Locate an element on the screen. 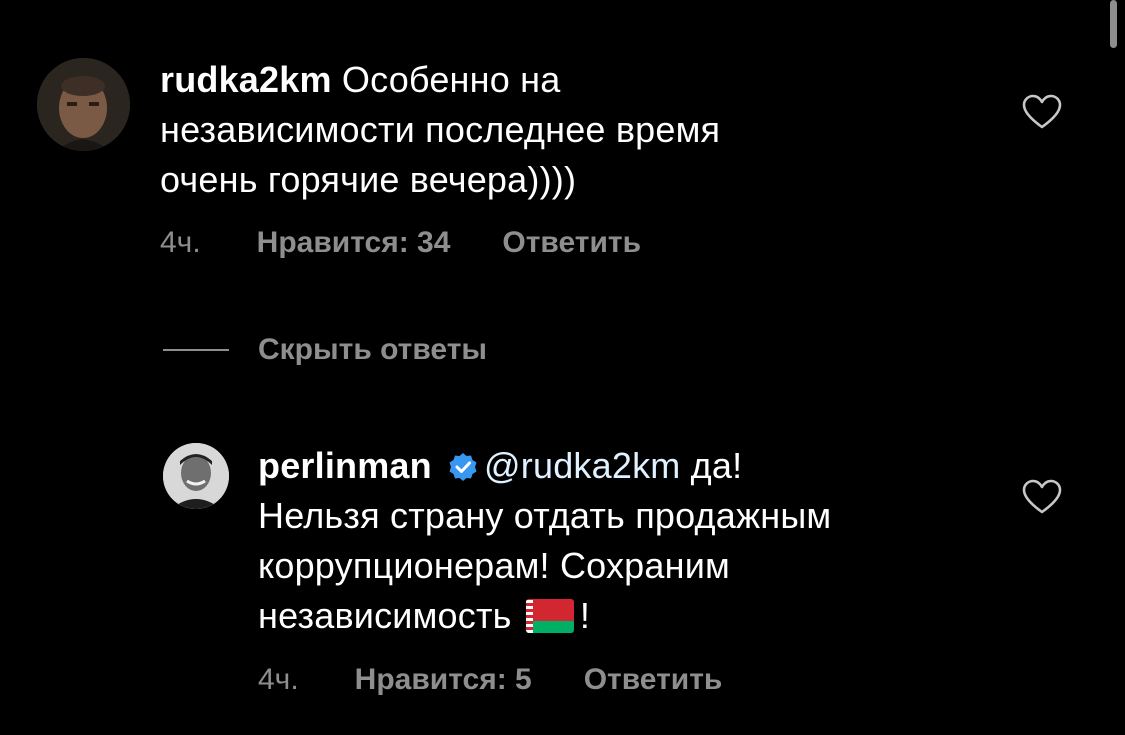  verified-badge-icon is located at coordinates (463, 467).